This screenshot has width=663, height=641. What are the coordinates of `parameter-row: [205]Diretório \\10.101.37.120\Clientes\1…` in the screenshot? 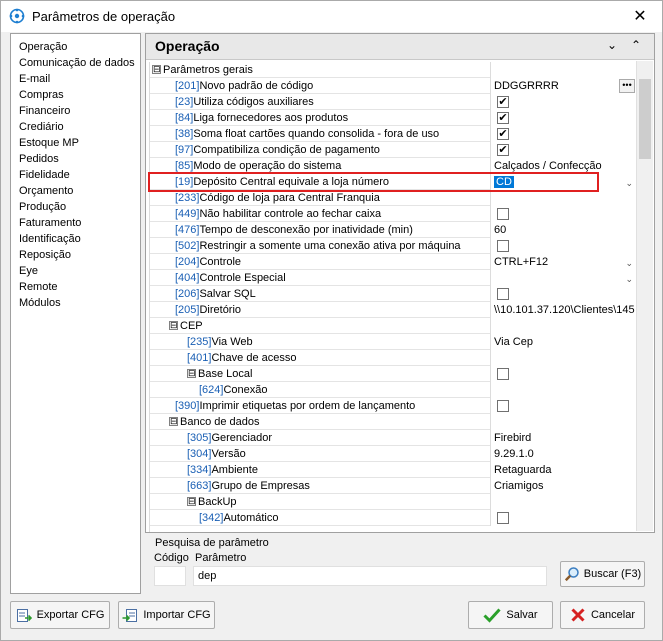 It's located at (393, 310).